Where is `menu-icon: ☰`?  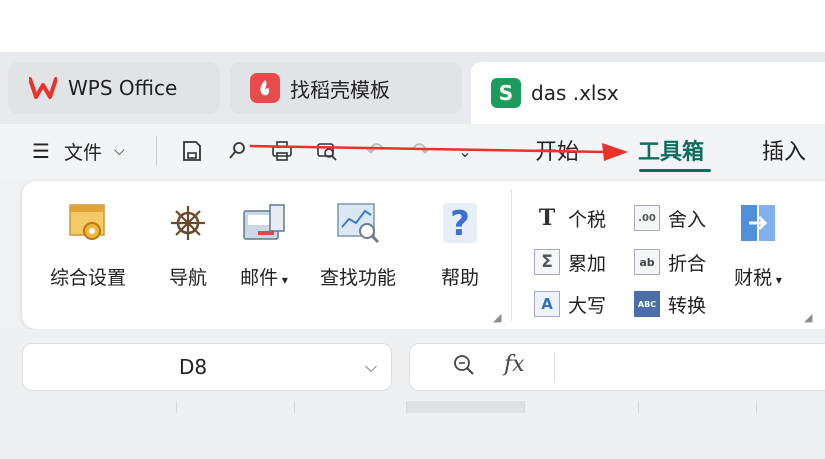
menu-icon: ☰ is located at coordinates (41, 151).